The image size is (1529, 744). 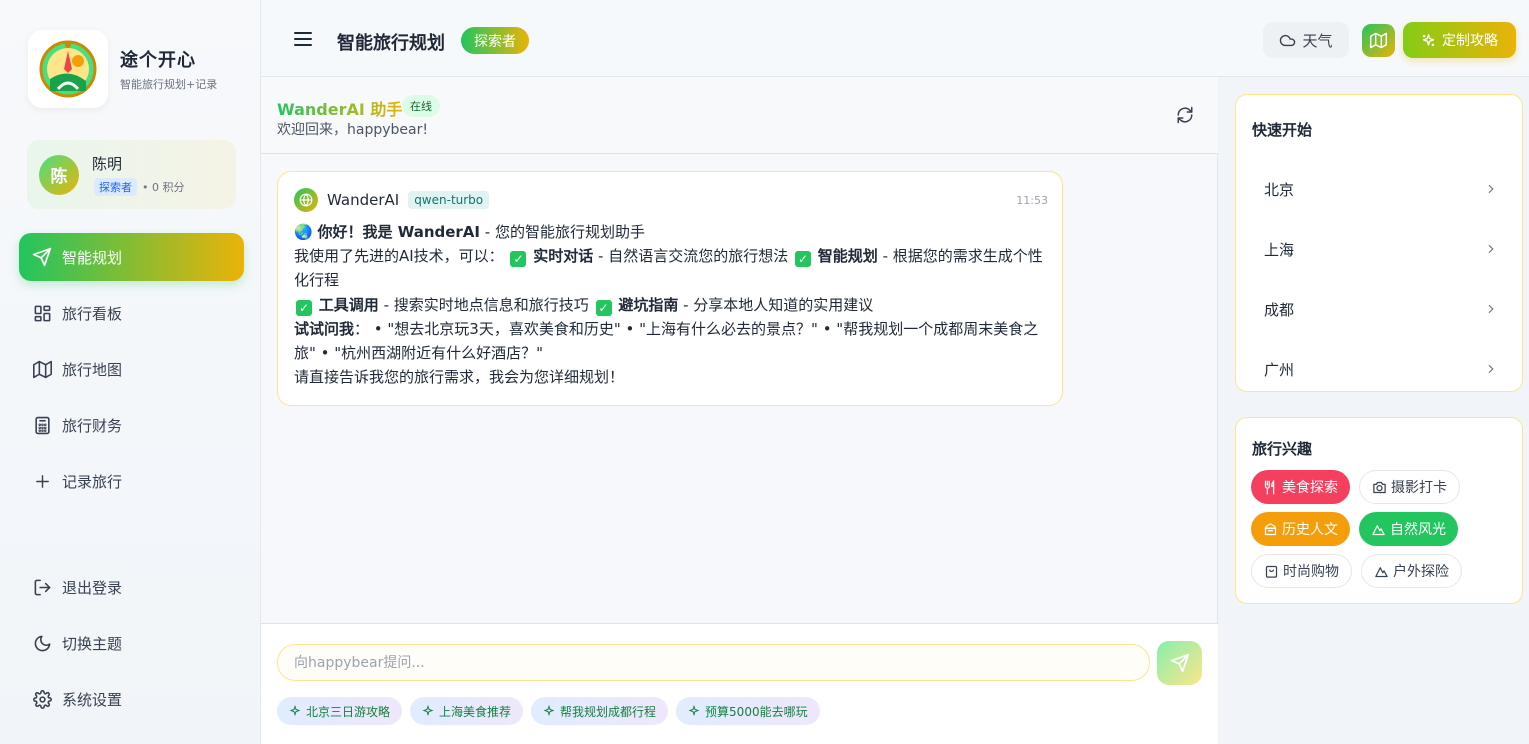 I want to click on user-name: 陈明, so click(x=107, y=164).